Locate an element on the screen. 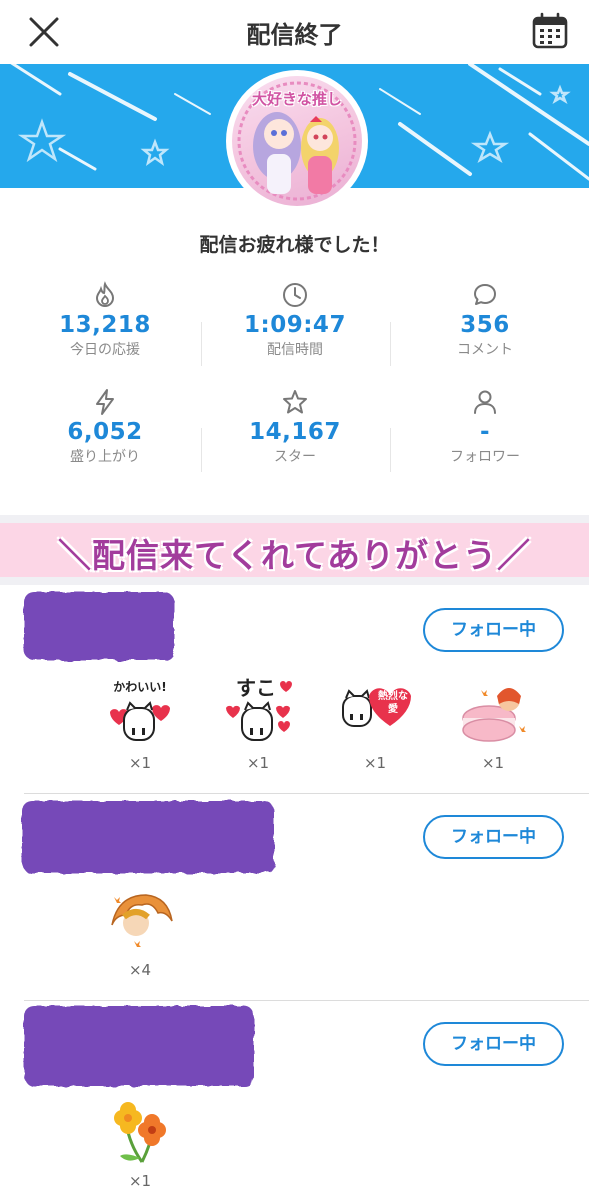 Image resolution: width=589 pixels, height=1199 pixels. croissant-sticker-icon is located at coordinates (142, 920).